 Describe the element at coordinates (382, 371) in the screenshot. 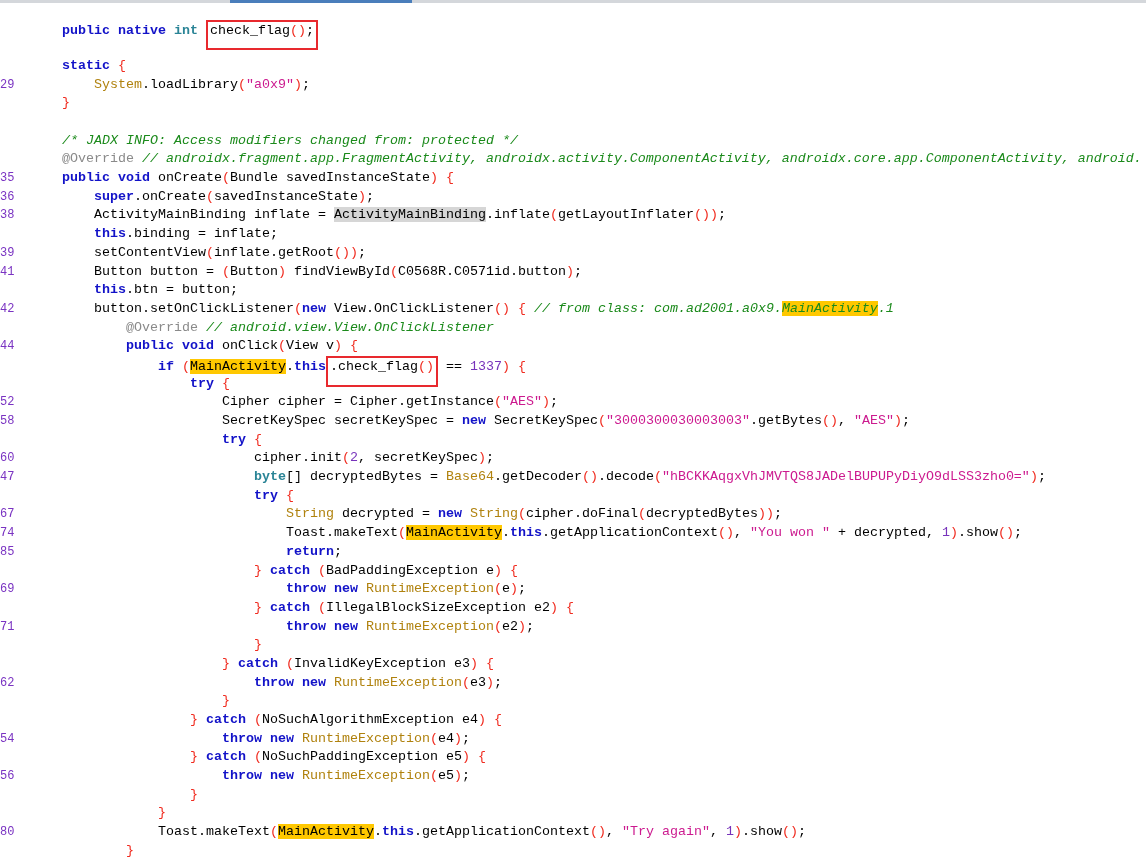

I see `boxed-code: .check_flag()` at that location.